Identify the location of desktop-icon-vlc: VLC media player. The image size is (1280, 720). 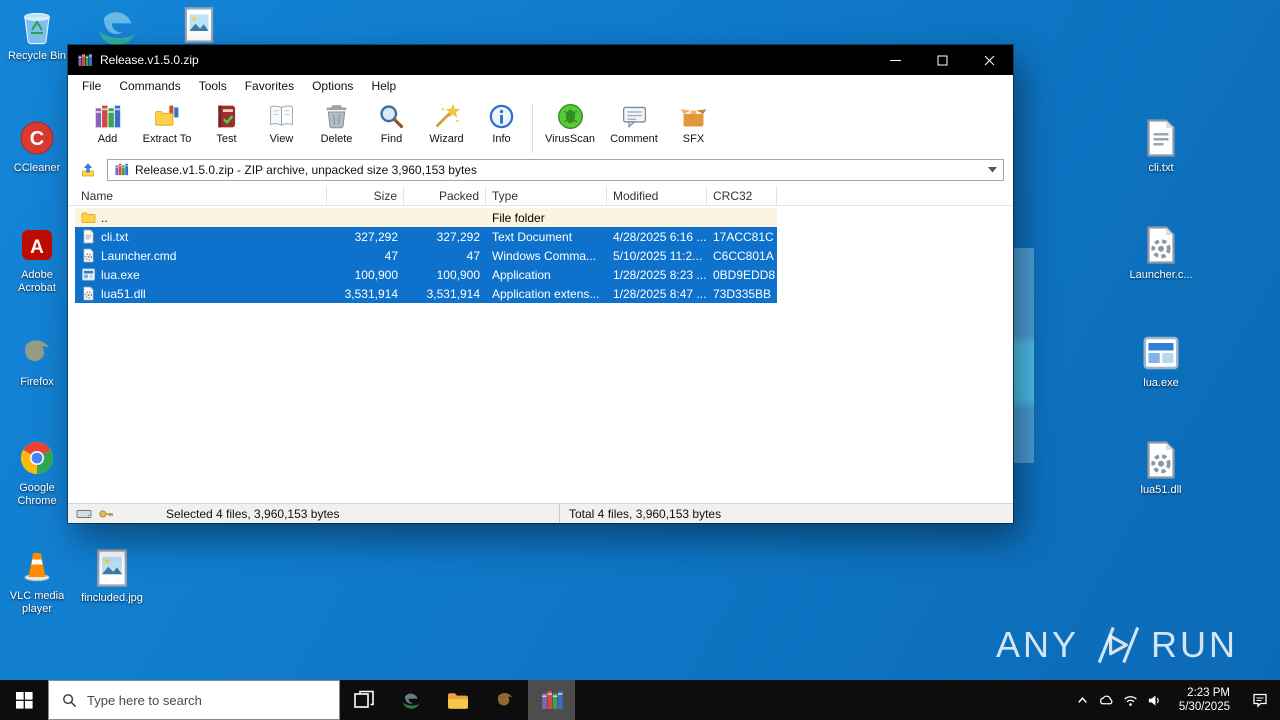
(37, 581).